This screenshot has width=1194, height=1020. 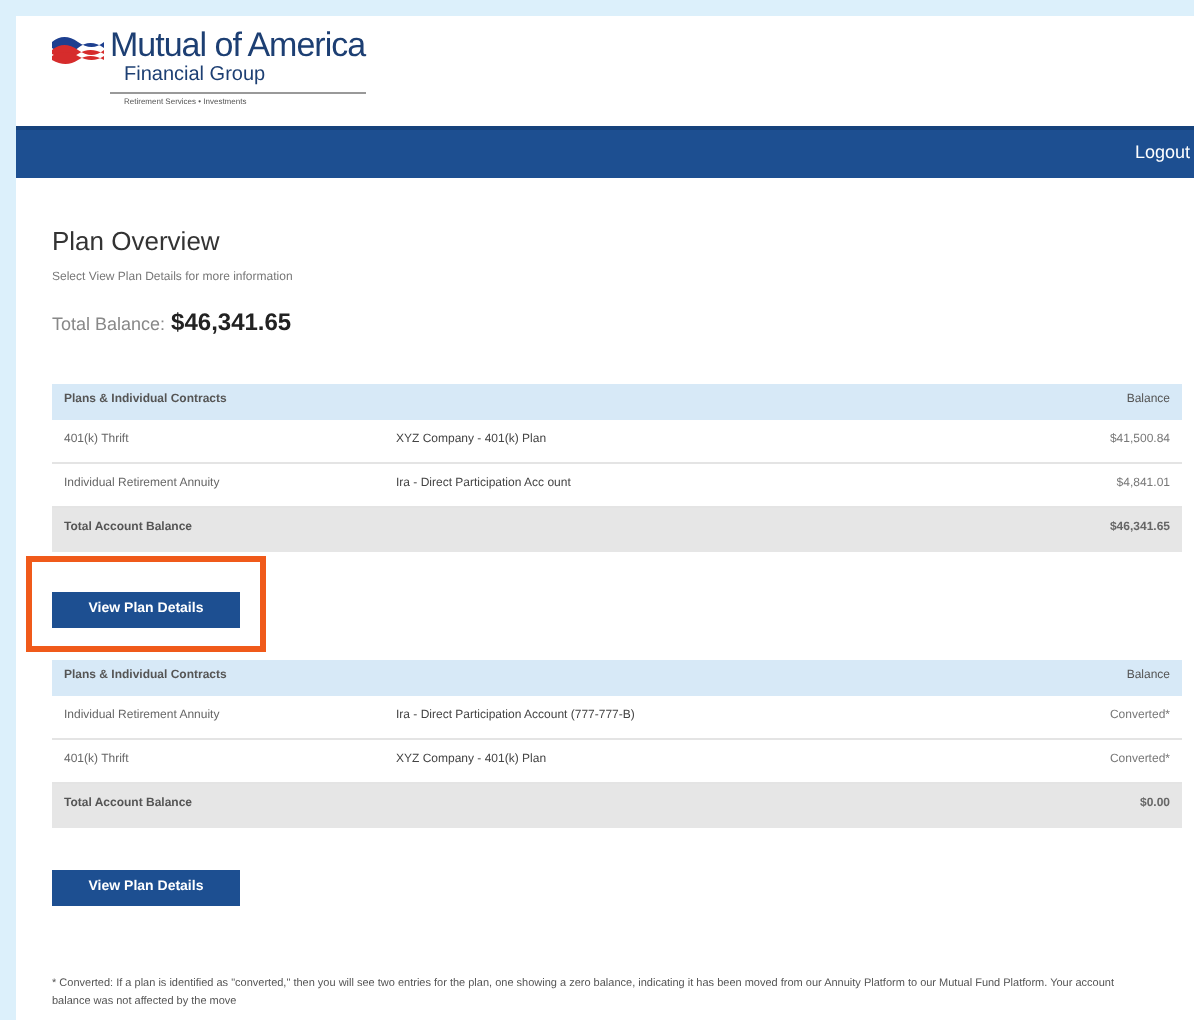 What do you see at coordinates (137, 242) in the screenshot?
I see `page-title: Plan Overview` at bounding box center [137, 242].